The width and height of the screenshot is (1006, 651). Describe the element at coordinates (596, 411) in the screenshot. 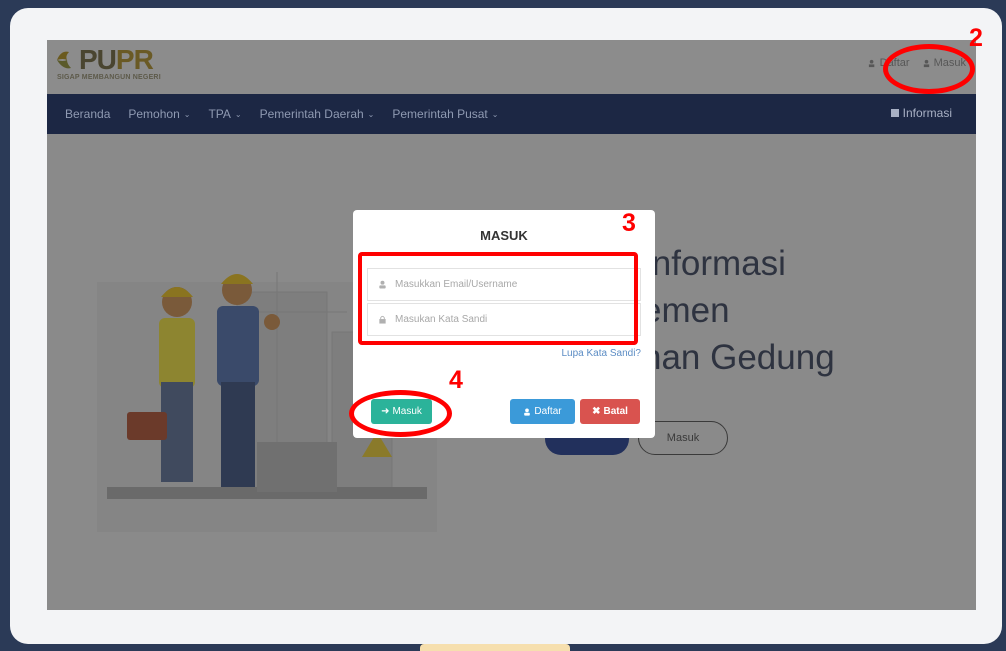

I see `close-icon: ✖` at that location.